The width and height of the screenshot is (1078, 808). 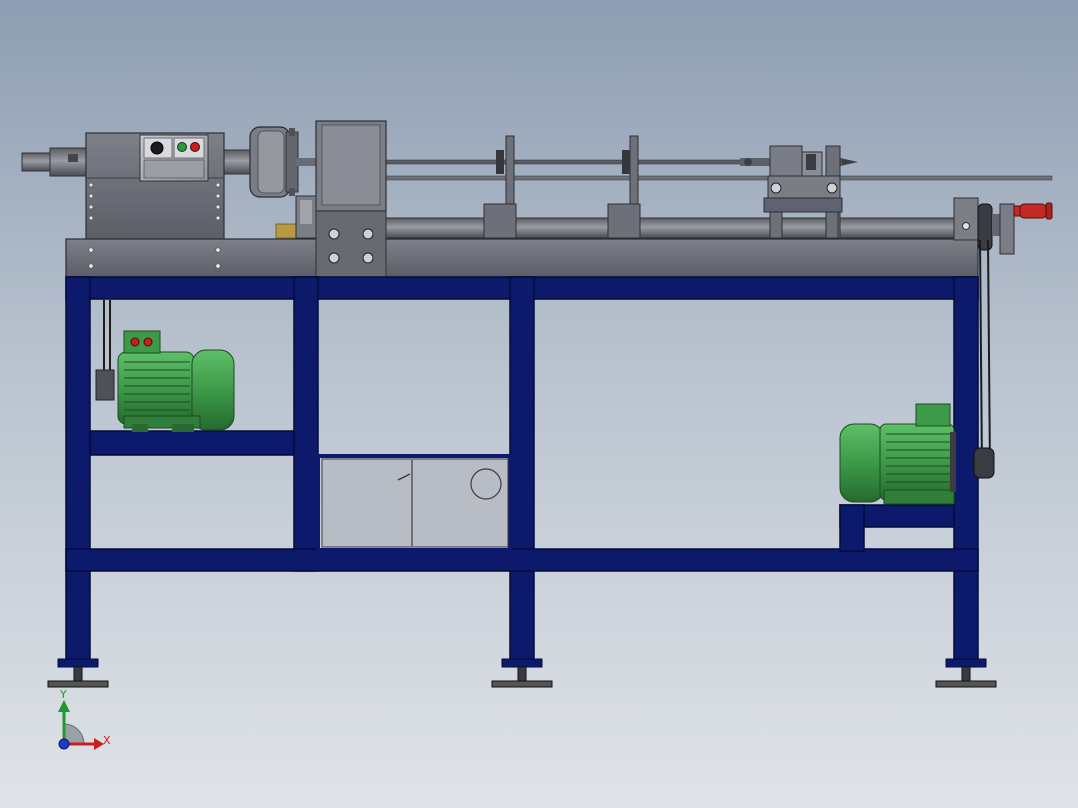 I want to click on stop-button, so click(x=195, y=147).